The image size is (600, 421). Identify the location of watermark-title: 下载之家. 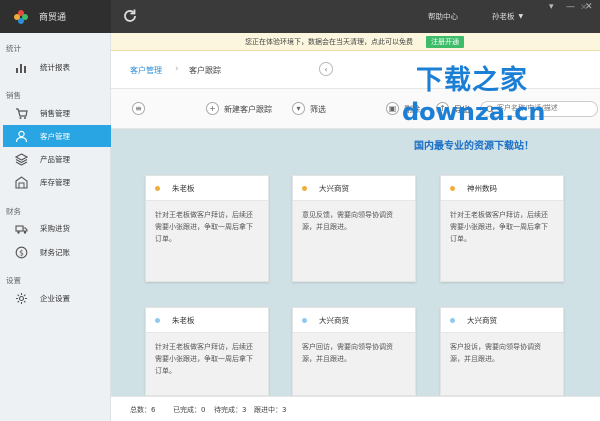
(472, 80).